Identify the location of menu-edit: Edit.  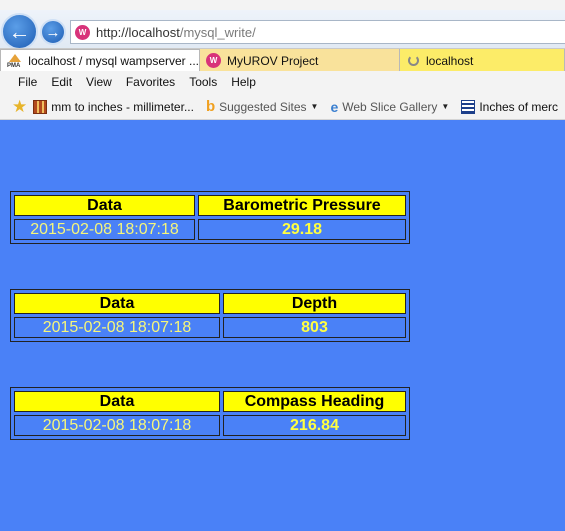
(61, 82).